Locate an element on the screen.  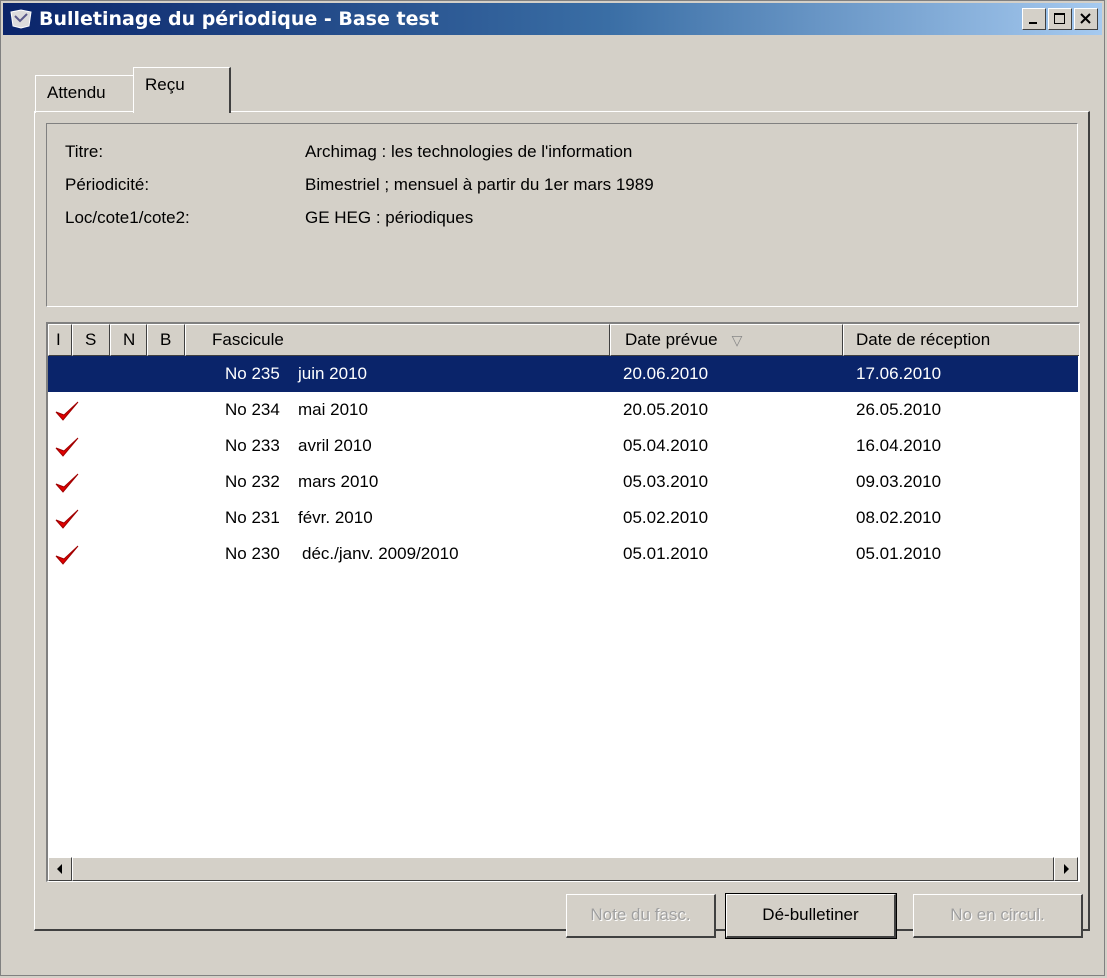
scroll-right-button is located at coordinates (1066, 869).